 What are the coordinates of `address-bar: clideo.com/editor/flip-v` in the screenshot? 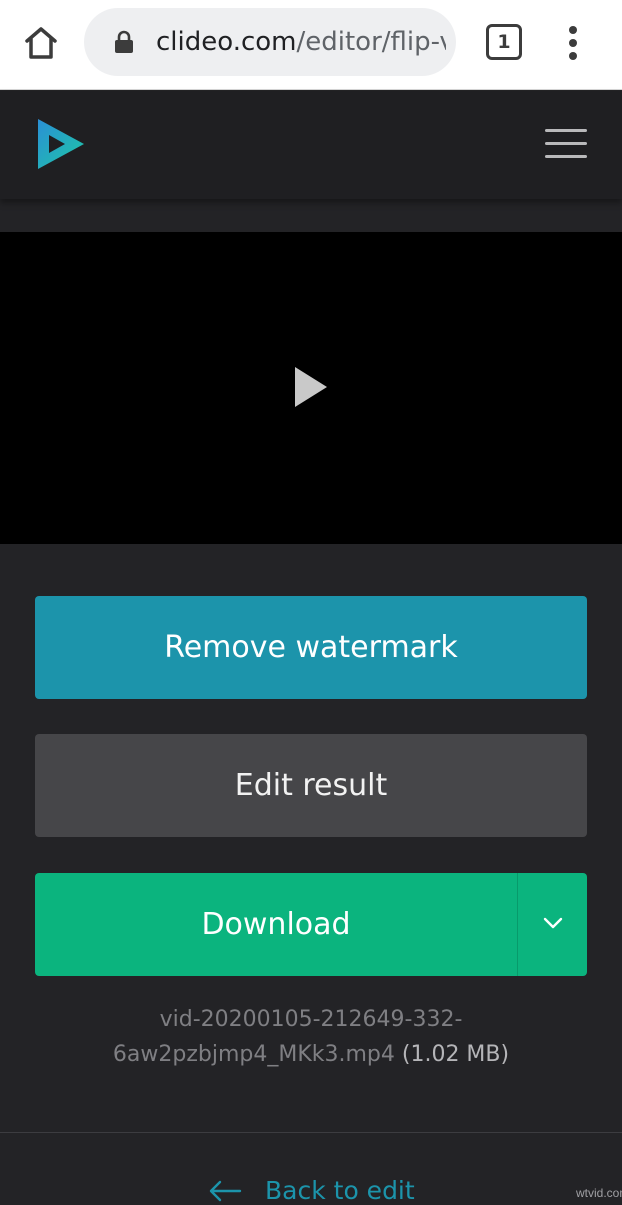 It's located at (270, 42).